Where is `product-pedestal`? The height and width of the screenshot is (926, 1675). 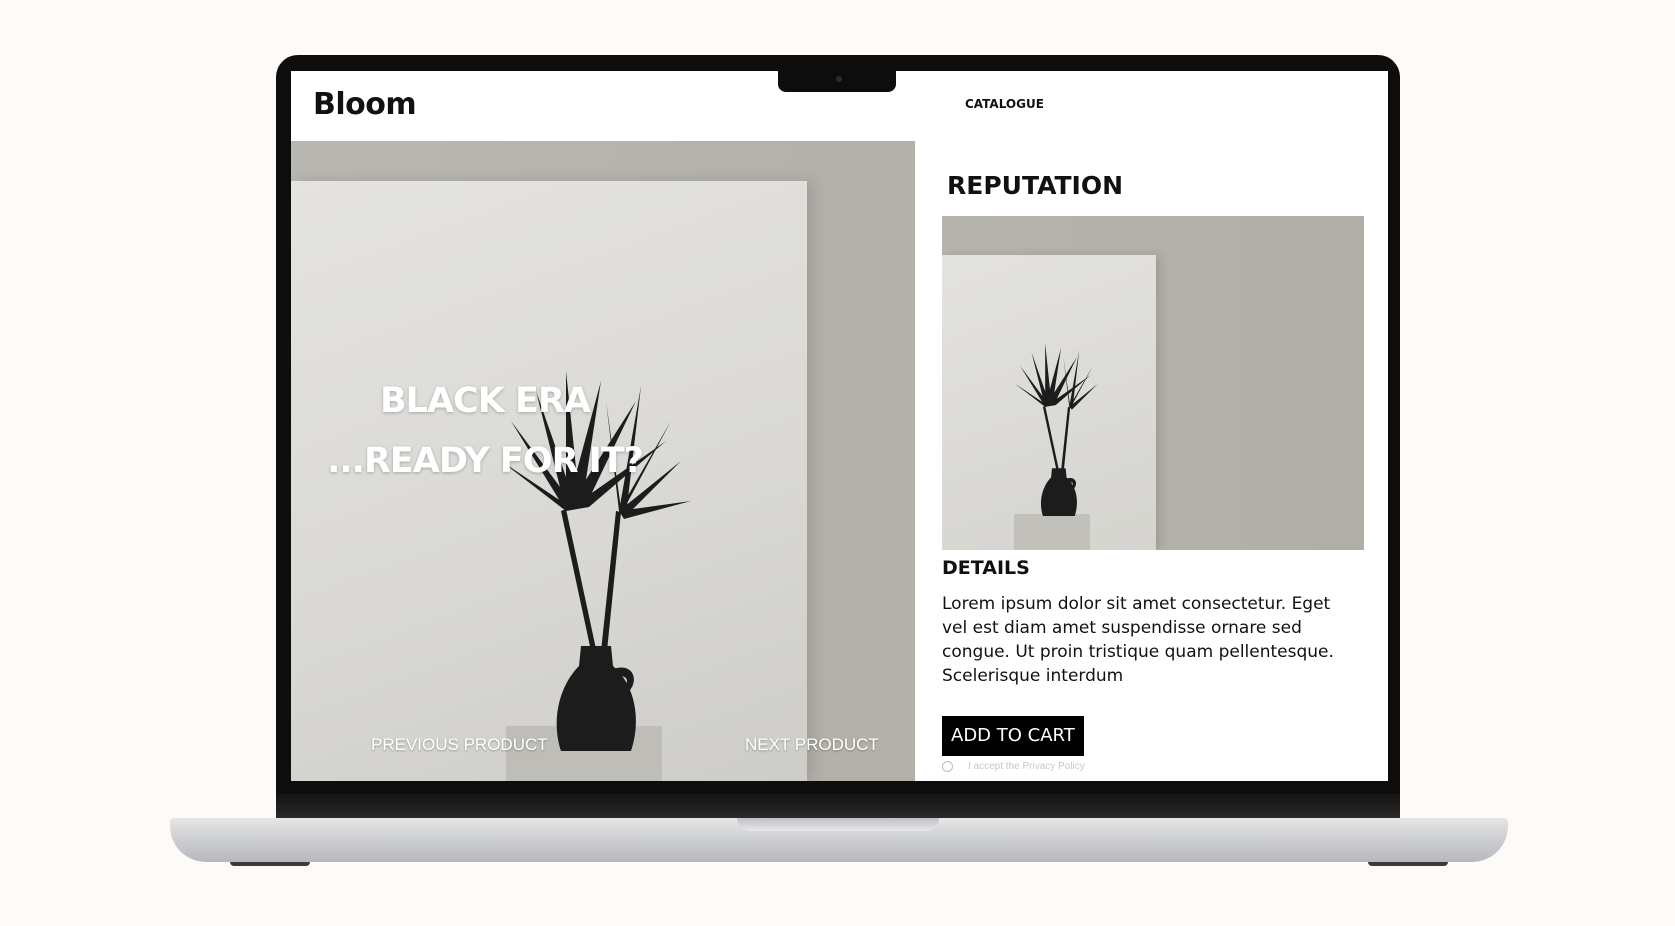
product-pedestal is located at coordinates (1052, 532).